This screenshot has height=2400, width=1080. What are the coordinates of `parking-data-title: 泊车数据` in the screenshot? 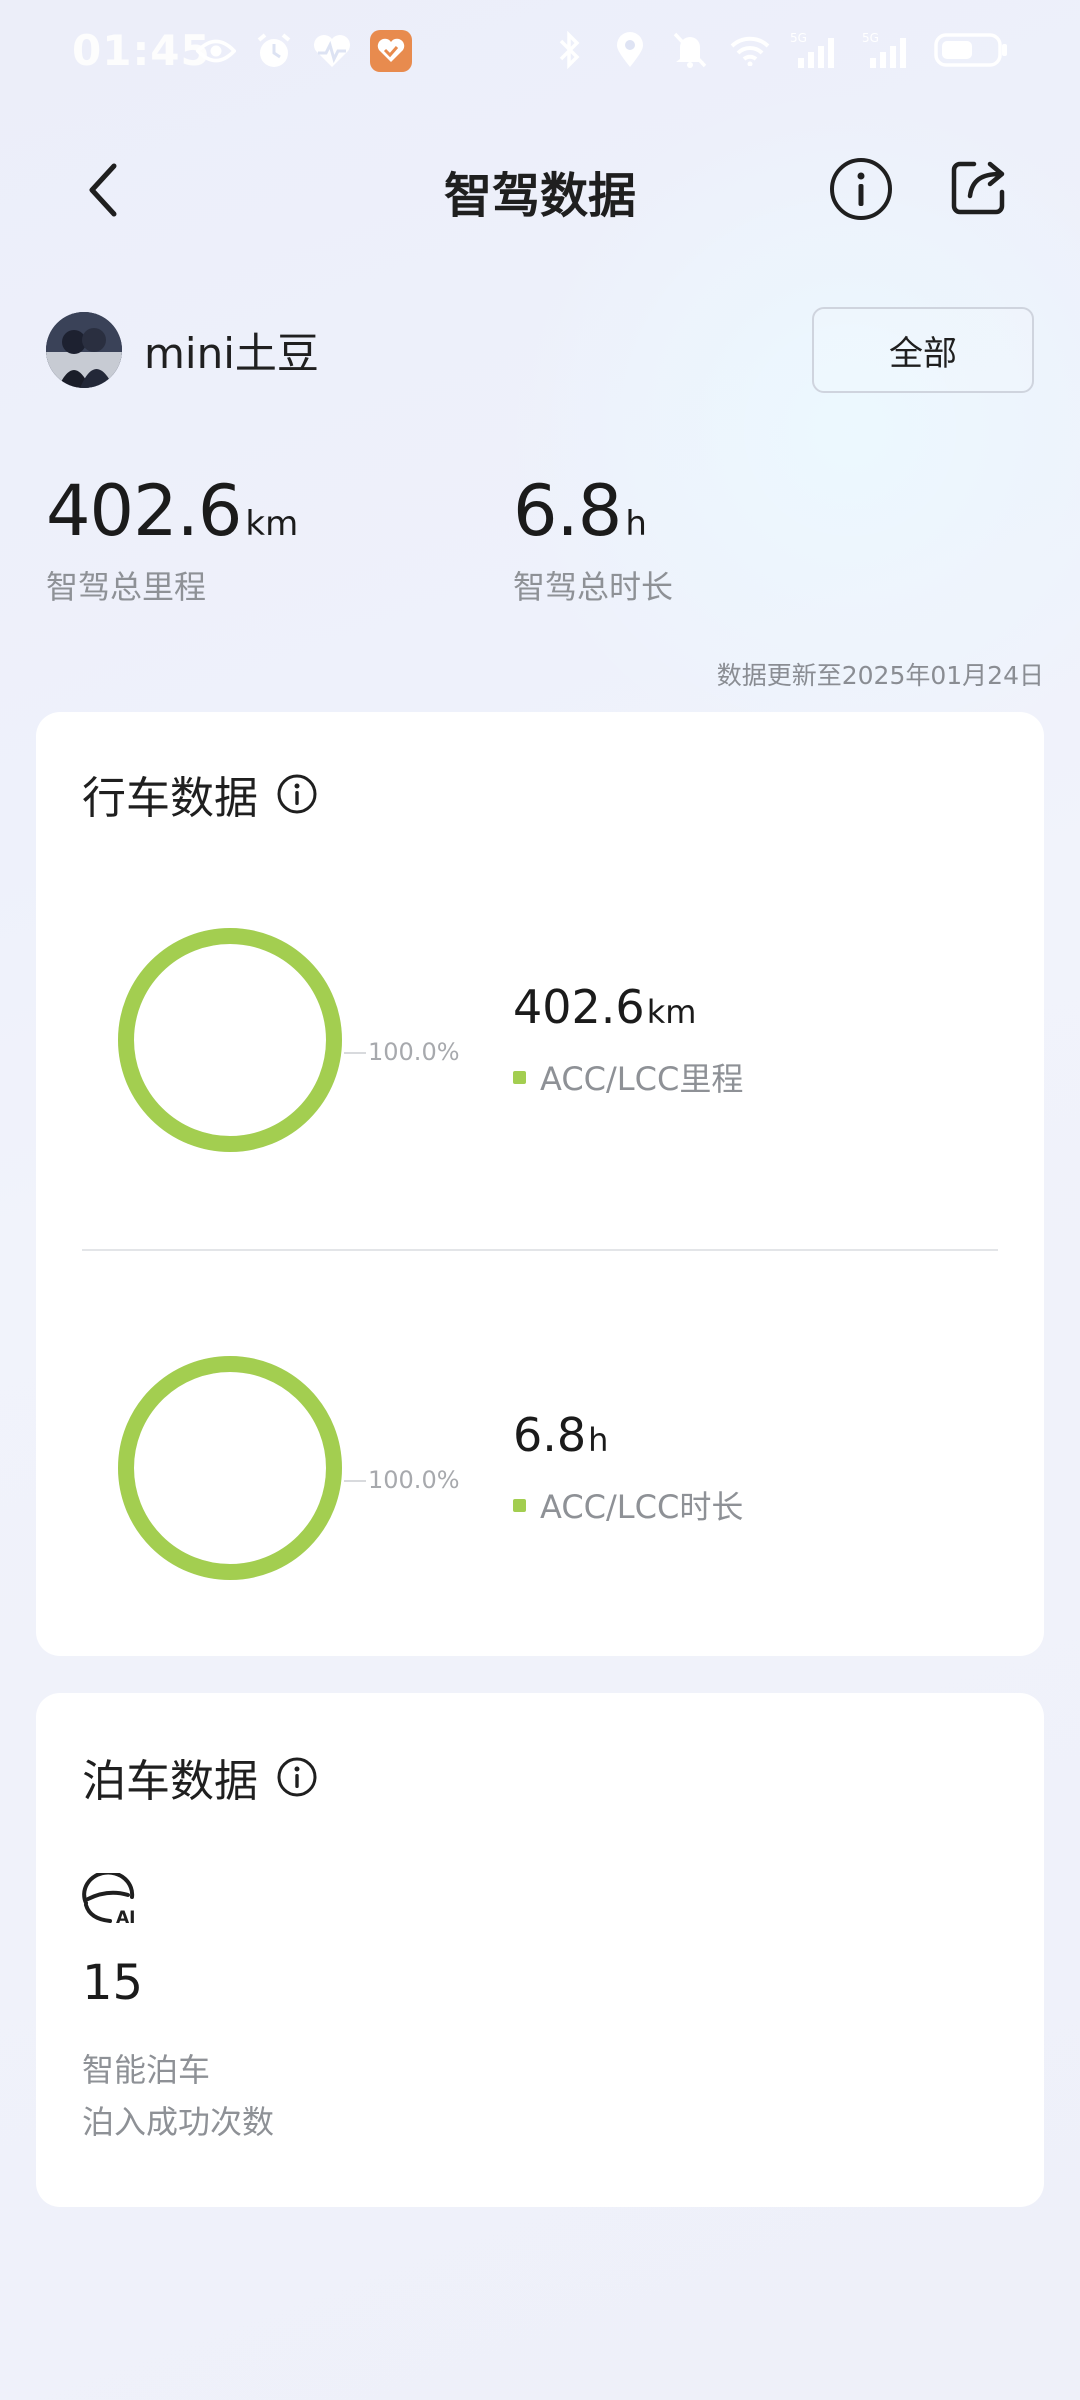 It's located at (170, 1781).